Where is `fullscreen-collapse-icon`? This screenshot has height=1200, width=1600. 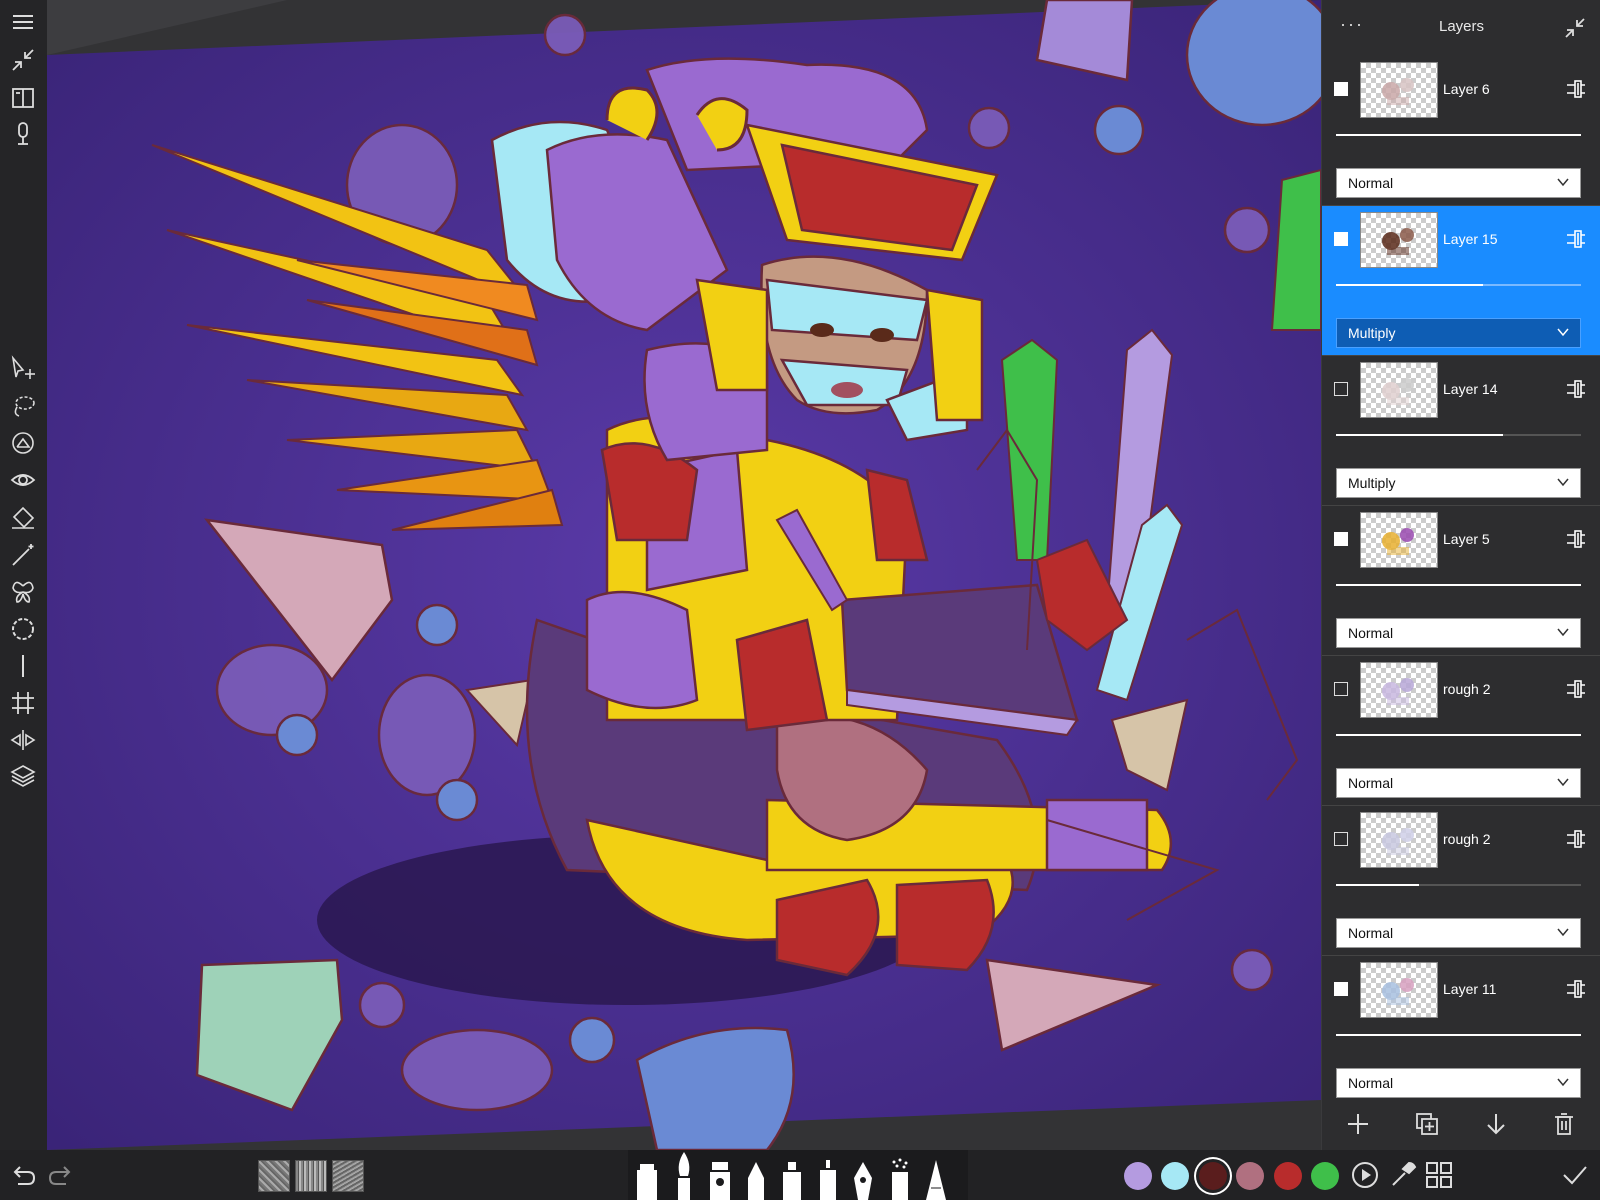
fullscreen-collapse-icon is located at coordinates (23, 60).